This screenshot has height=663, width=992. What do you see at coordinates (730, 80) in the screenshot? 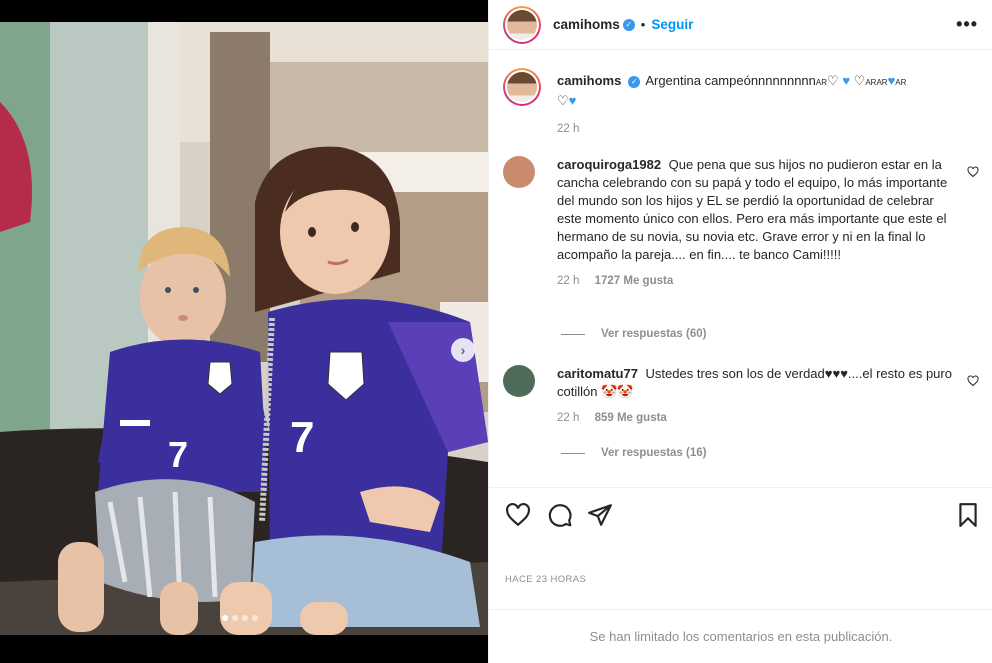
I see `caption-text: Argentina campeónnnnnnnnn` at bounding box center [730, 80].